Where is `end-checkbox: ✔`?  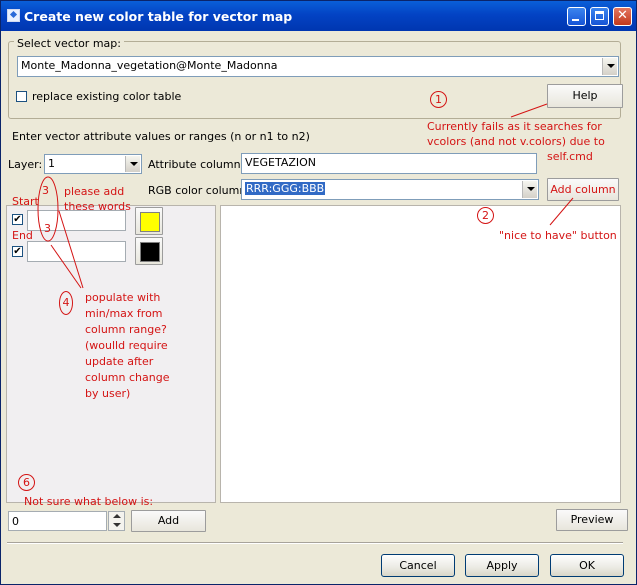
end-checkbox: ✔ is located at coordinates (17, 251).